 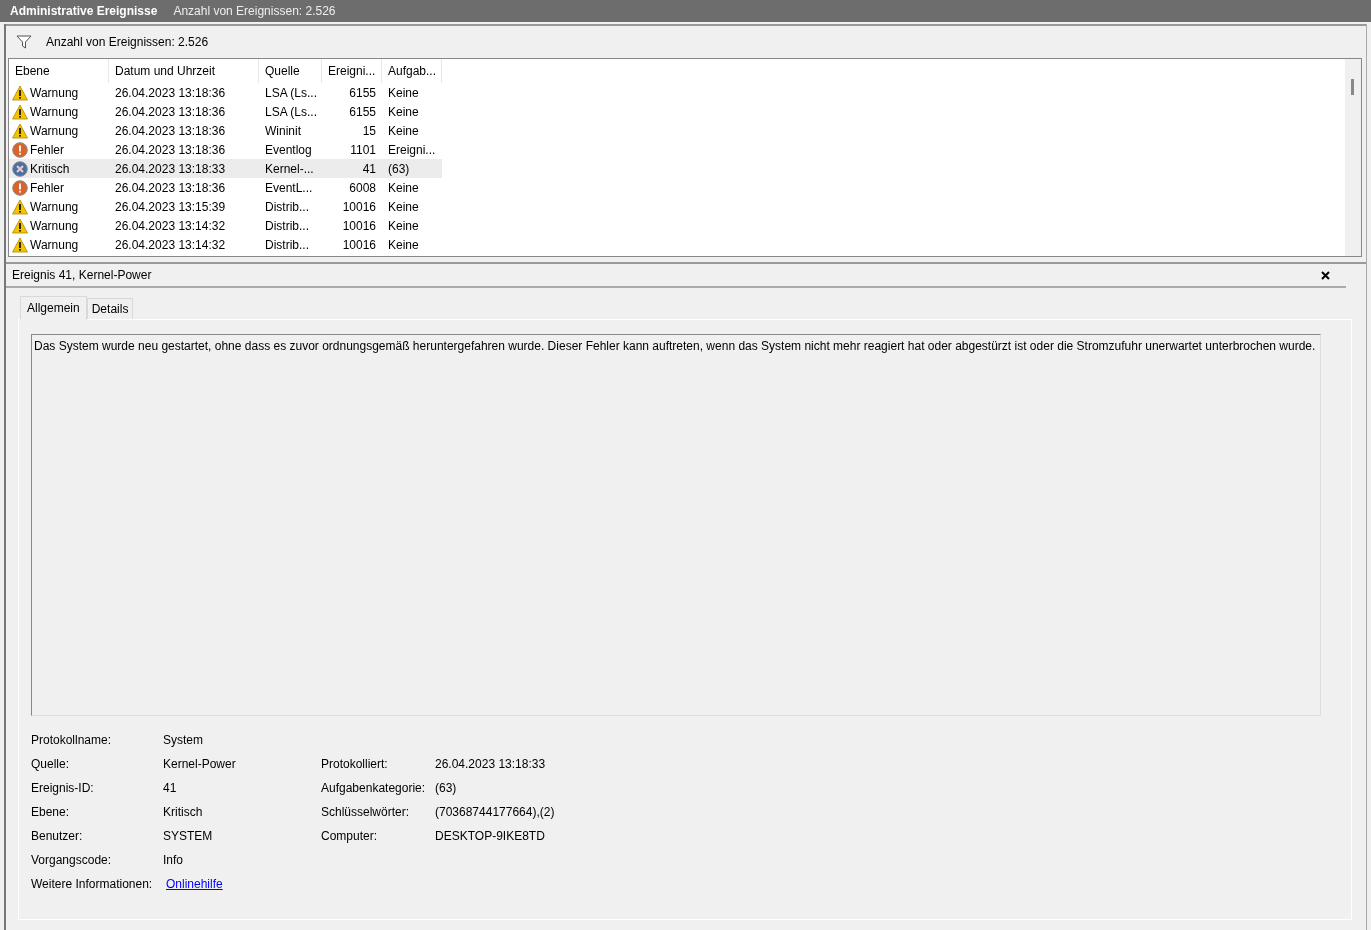 I want to click on source-text: Eventlog, so click(x=288, y=149).